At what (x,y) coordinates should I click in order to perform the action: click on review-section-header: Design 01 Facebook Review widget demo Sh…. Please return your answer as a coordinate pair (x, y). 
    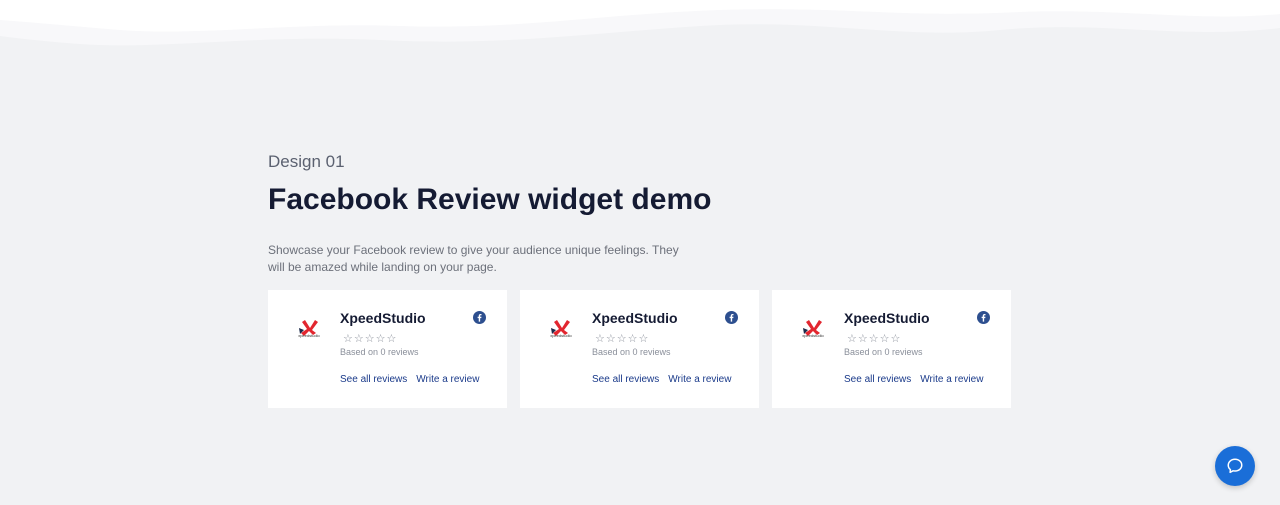
    Looking at the image, I should click on (648, 213).